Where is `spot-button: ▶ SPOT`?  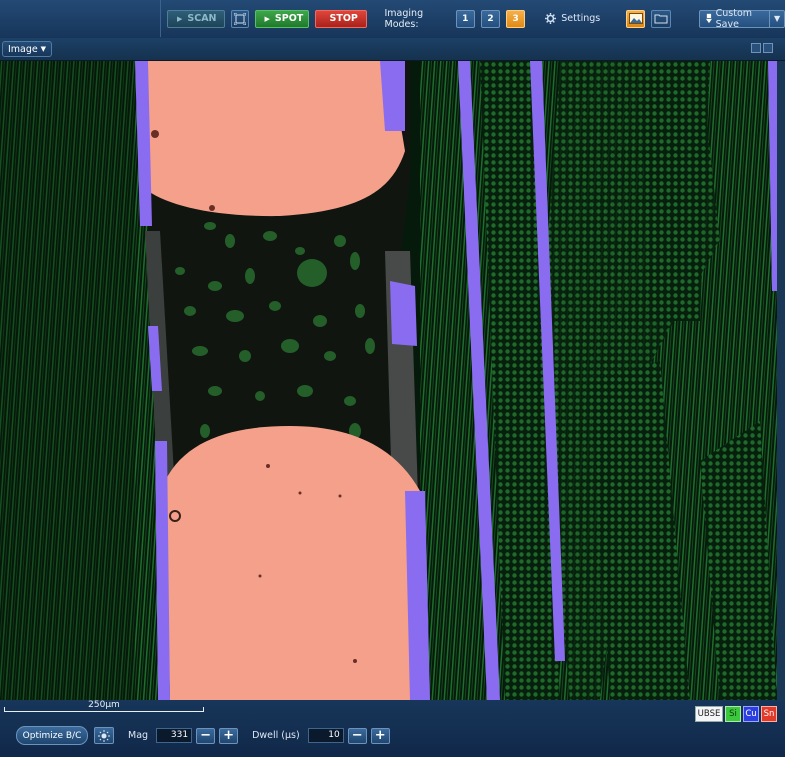 spot-button: ▶ SPOT is located at coordinates (281, 18).